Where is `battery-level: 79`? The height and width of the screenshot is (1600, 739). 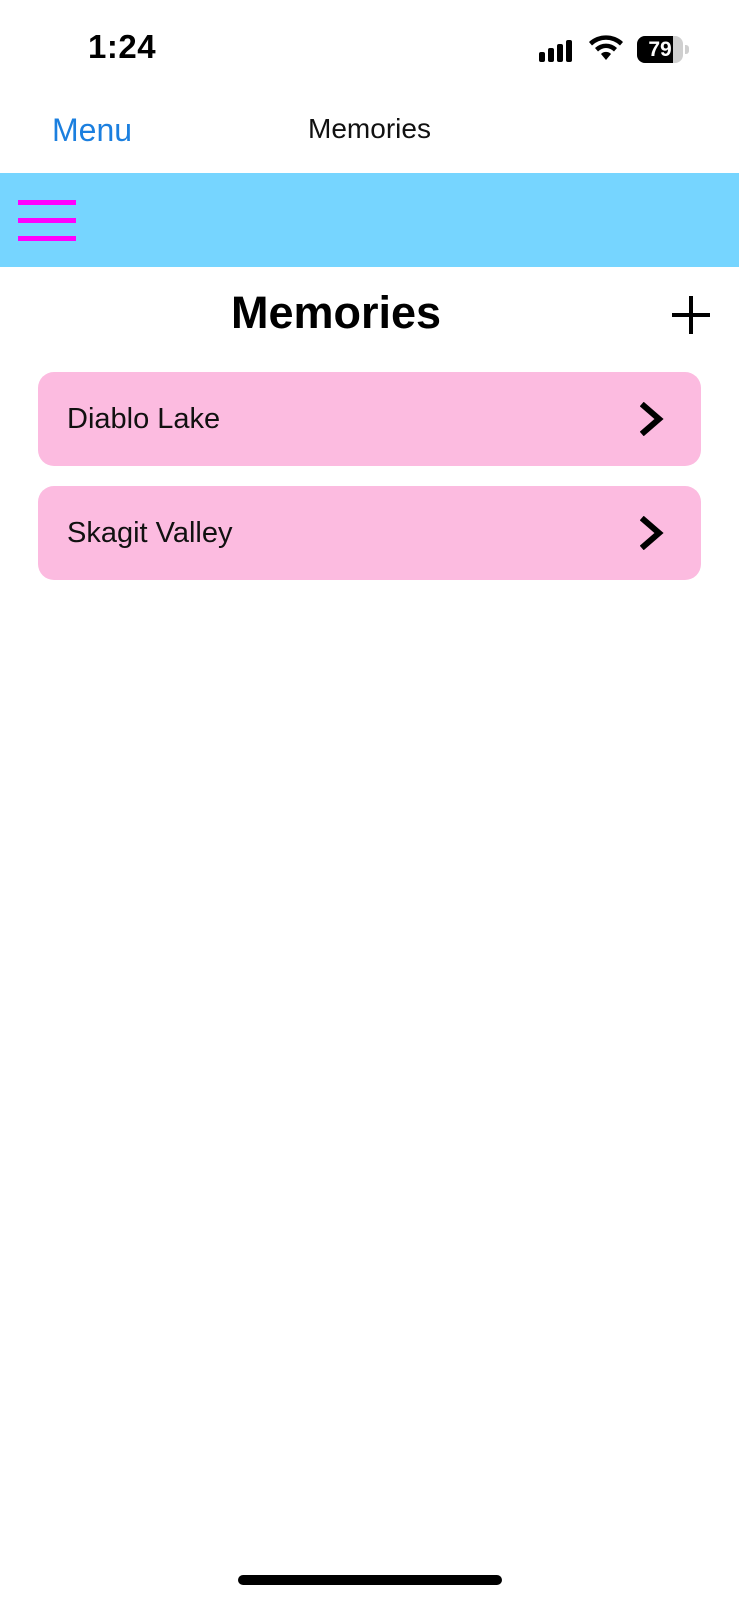
battery-level: 79 is located at coordinates (660, 49).